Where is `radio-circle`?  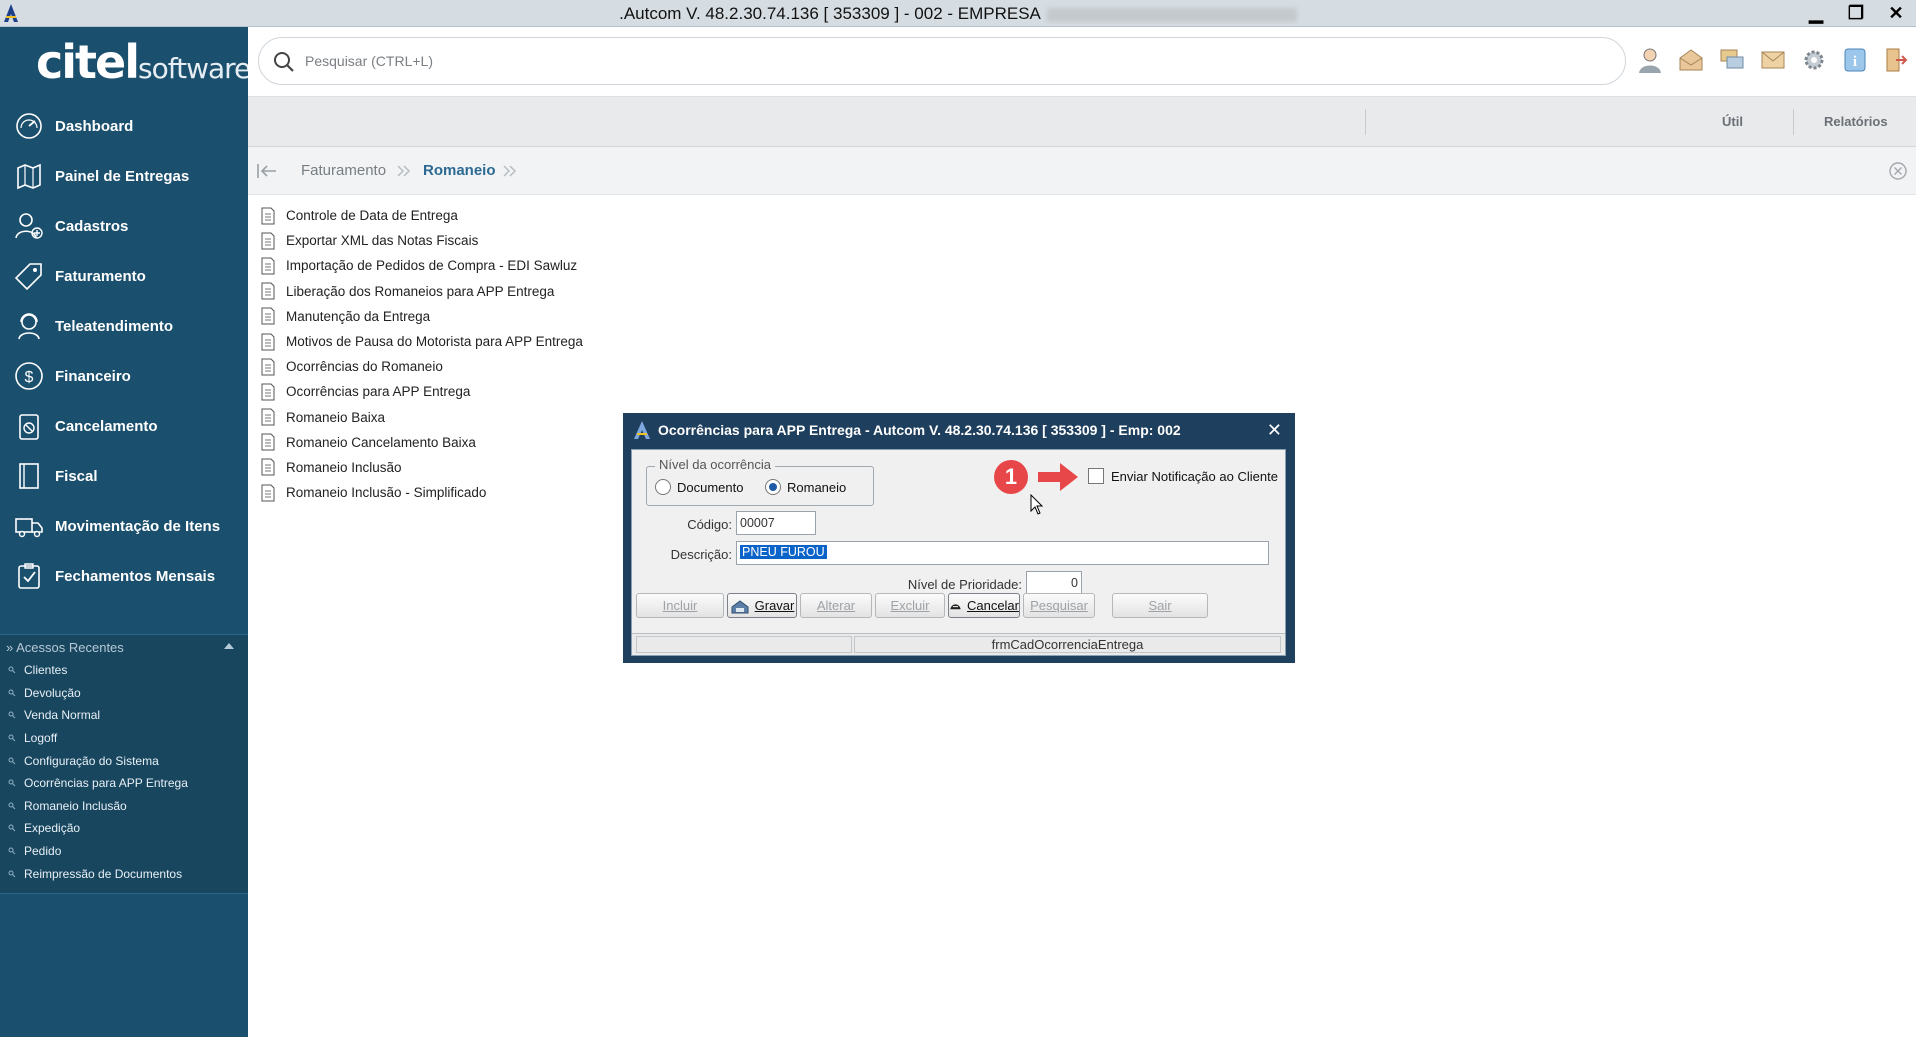 radio-circle is located at coordinates (663, 487).